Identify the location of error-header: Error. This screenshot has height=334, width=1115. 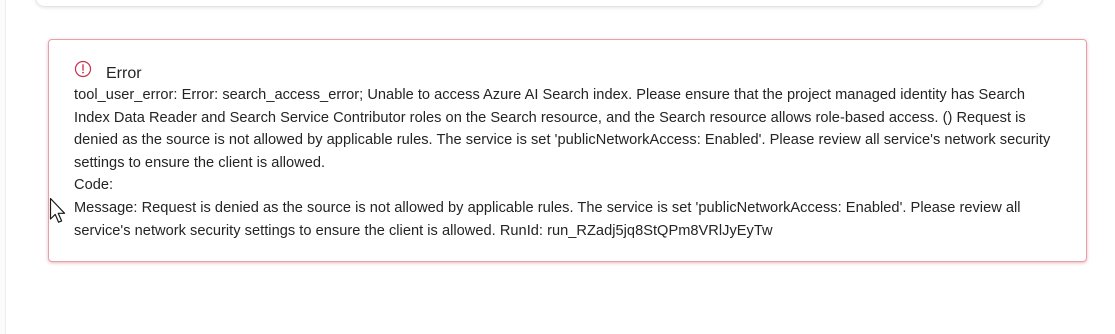
(568, 72).